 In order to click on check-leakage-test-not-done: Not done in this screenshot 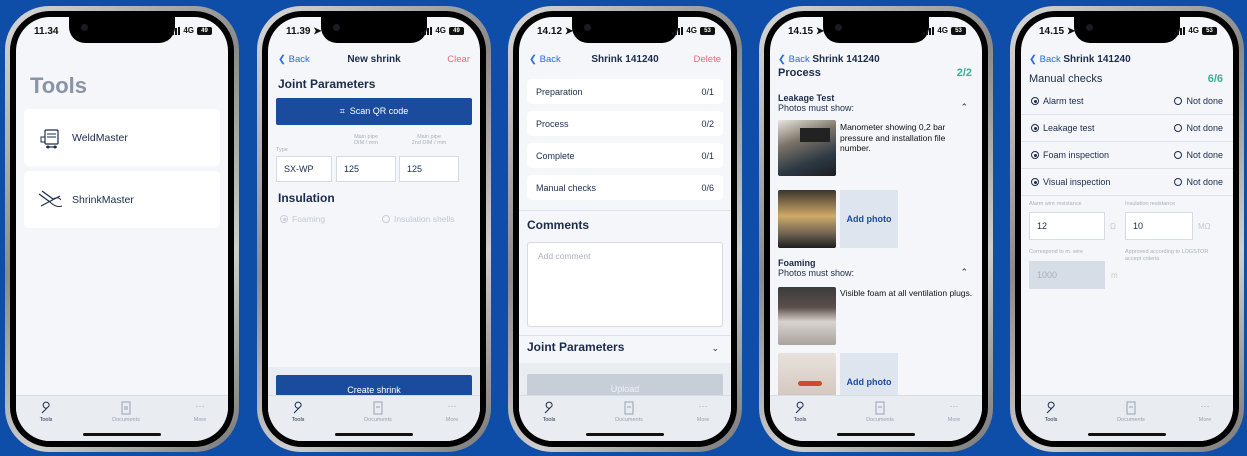, I will do `click(1198, 128)`.